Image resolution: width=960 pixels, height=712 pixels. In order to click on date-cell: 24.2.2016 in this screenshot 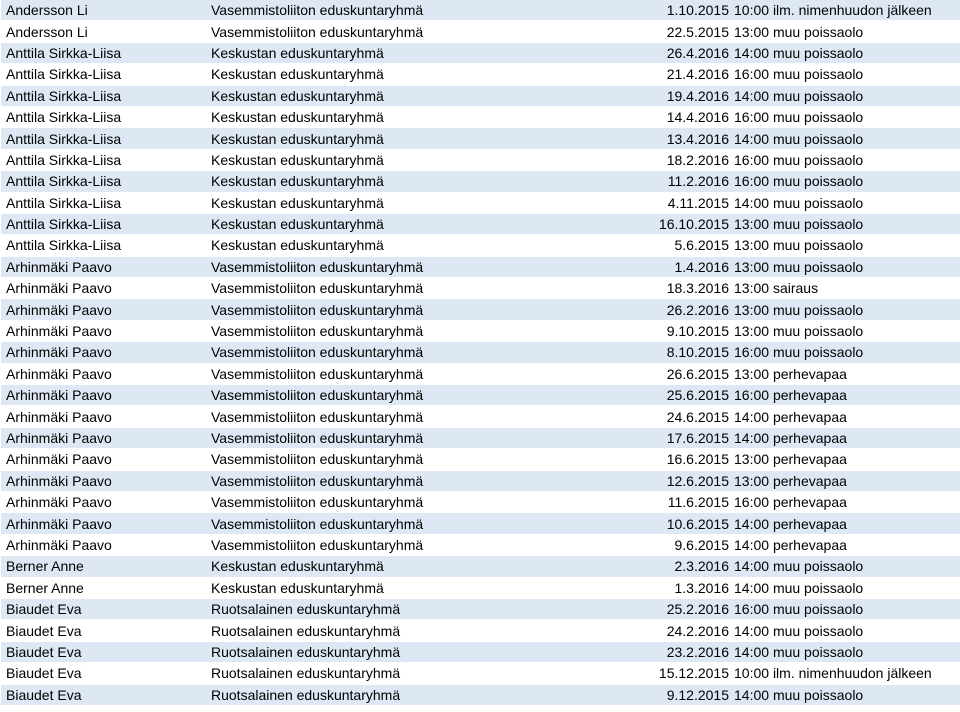, I will do `click(674, 630)`.